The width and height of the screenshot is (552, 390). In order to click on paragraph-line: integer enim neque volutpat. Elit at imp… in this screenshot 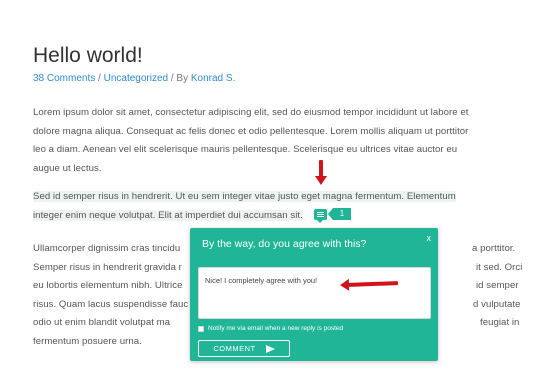, I will do `click(275, 216)`.